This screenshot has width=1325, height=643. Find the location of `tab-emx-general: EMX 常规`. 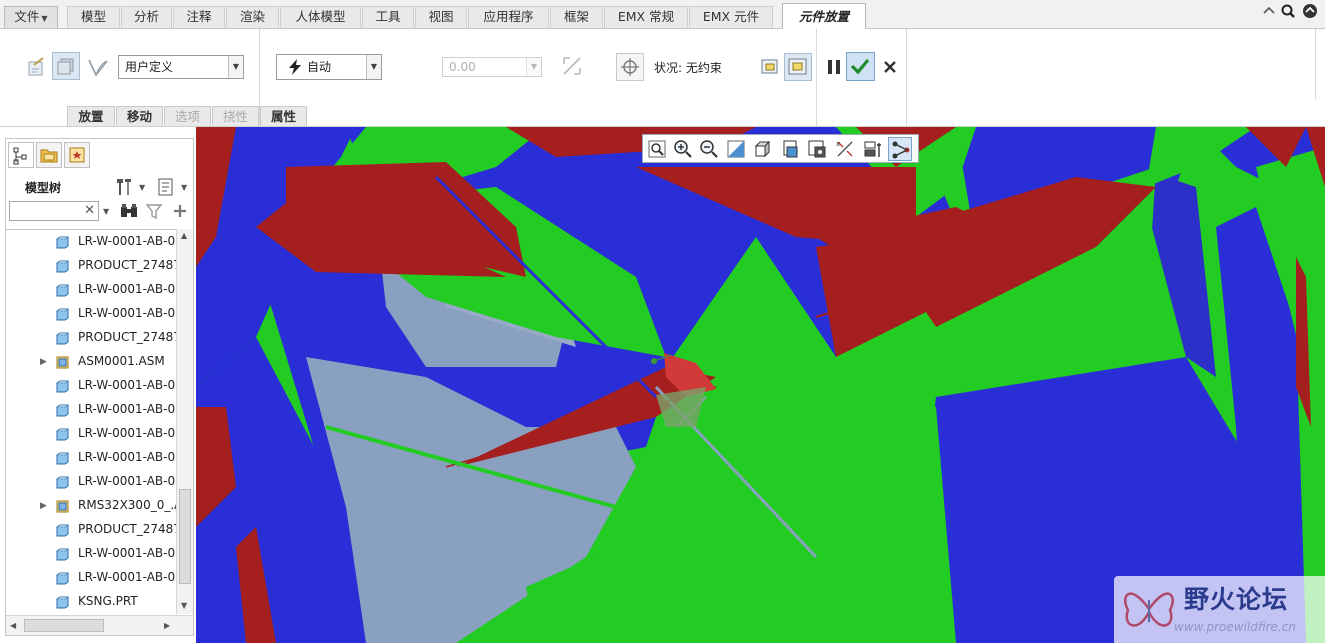

tab-emx-general: EMX 常规 is located at coordinates (646, 17).